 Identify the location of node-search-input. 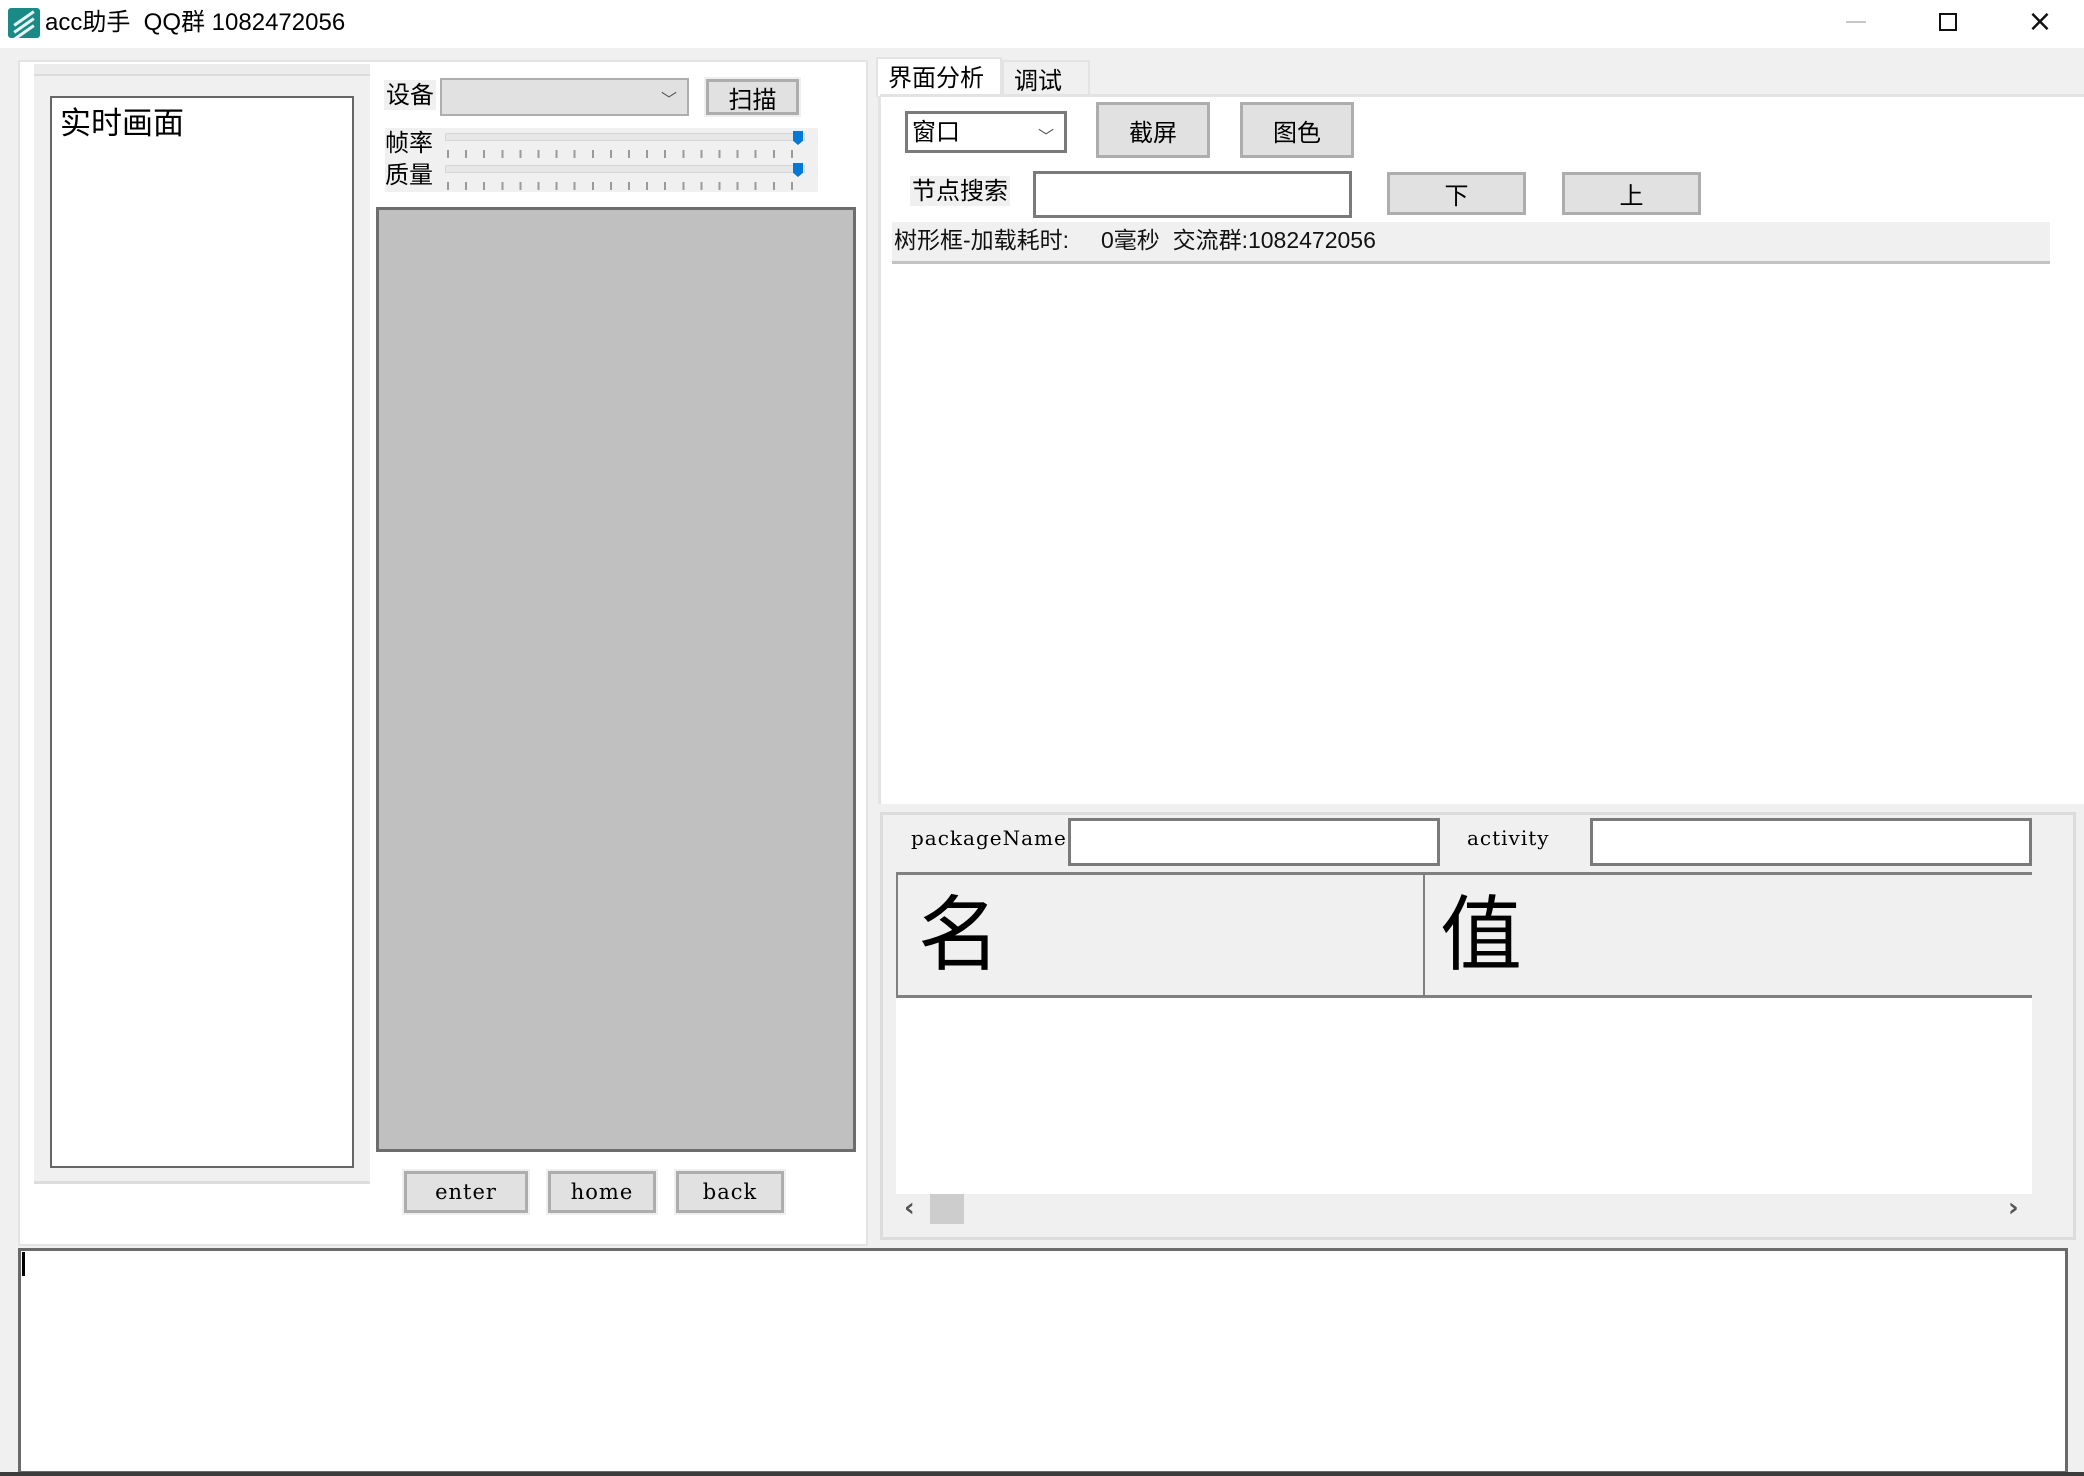
(1192, 194).